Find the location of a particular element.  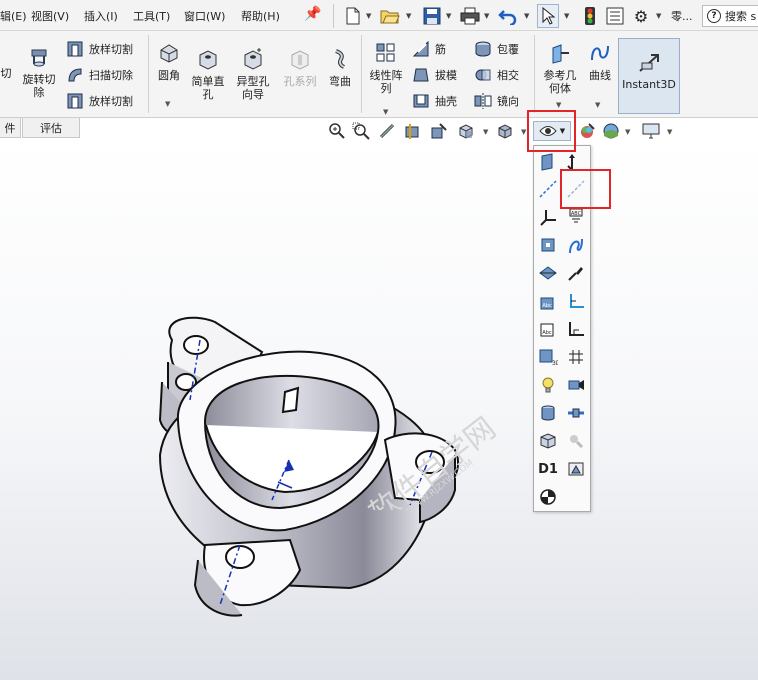

view-cameras-icon is located at coordinates (576, 385).